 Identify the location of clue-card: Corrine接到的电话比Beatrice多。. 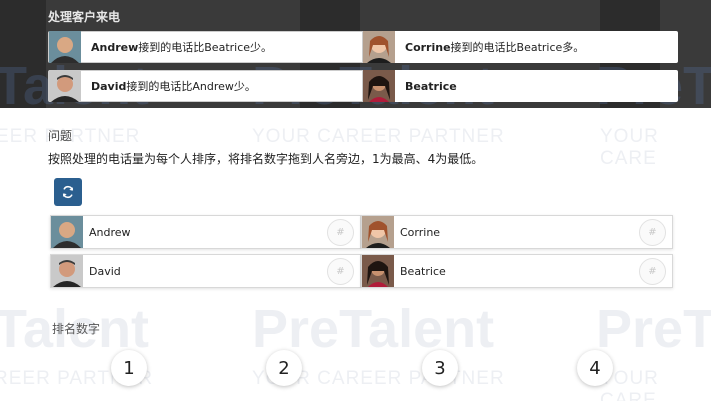
(520, 47).